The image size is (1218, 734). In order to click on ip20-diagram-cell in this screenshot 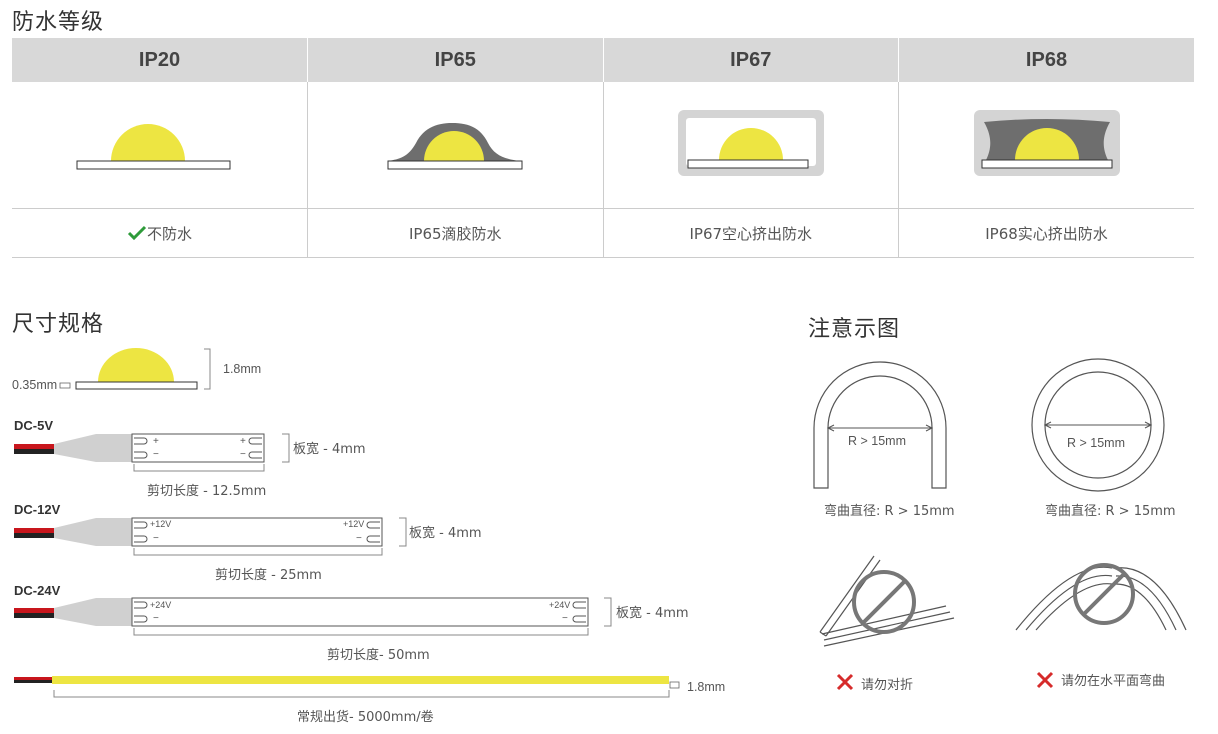, I will do `click(160, 145)`.